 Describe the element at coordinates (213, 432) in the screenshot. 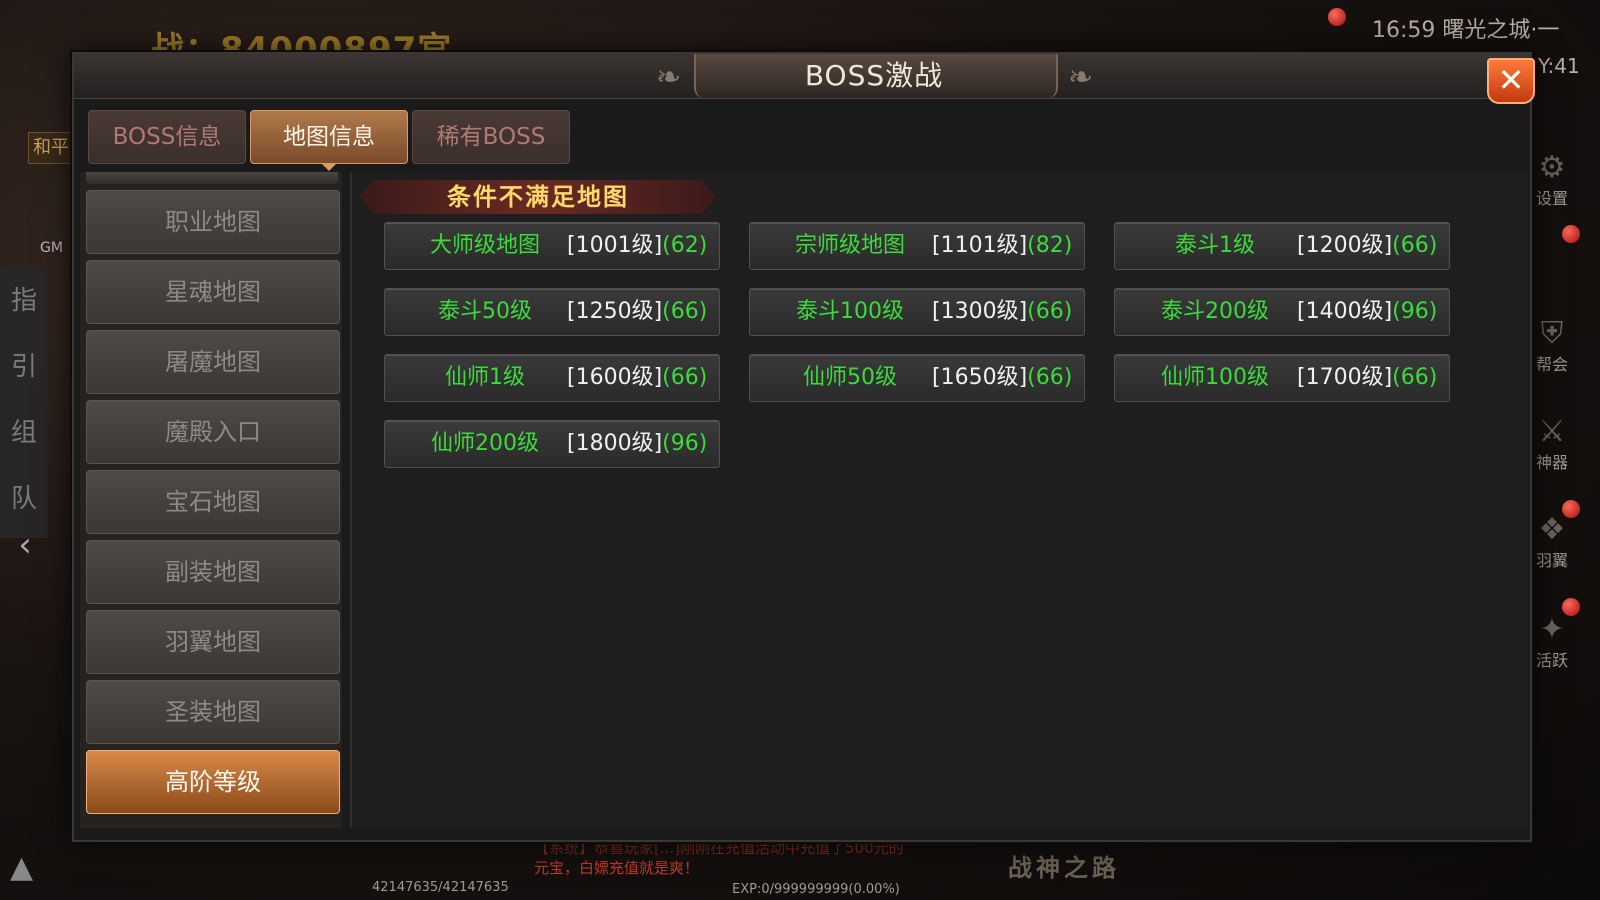

I see `sidebar-item-demon-palace-entrance: 魔殿入口` at that location.